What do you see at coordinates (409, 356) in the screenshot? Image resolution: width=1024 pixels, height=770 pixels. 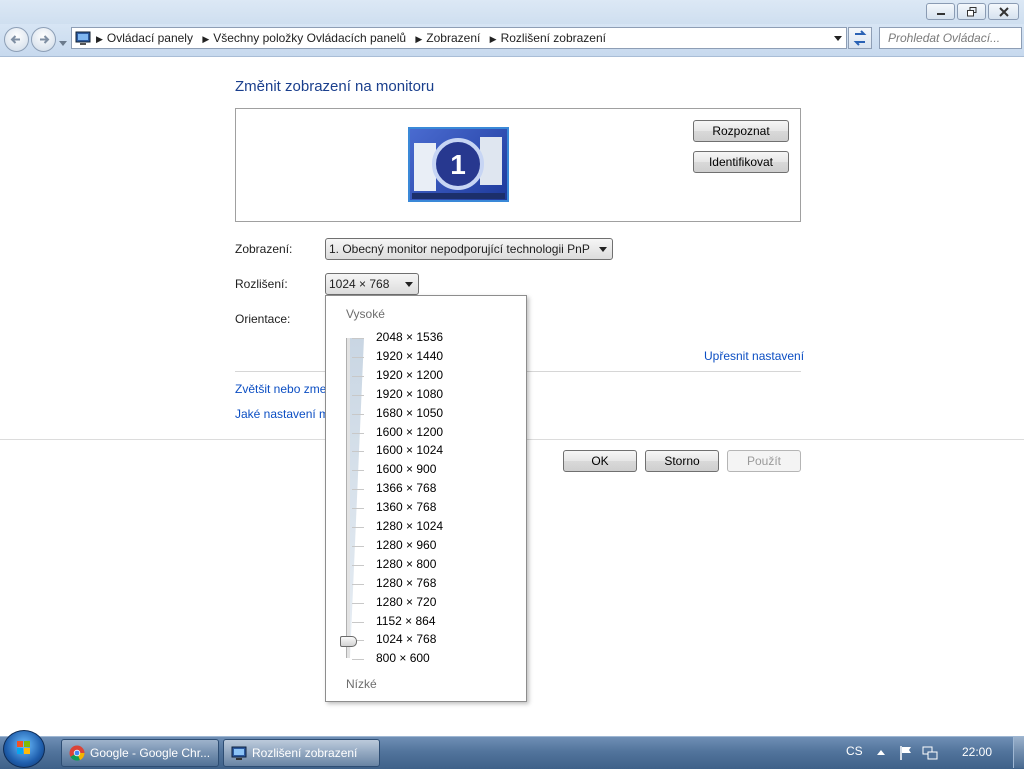 I see `resolution-option: 1920 × 1440` at bounding box center [409, 356].